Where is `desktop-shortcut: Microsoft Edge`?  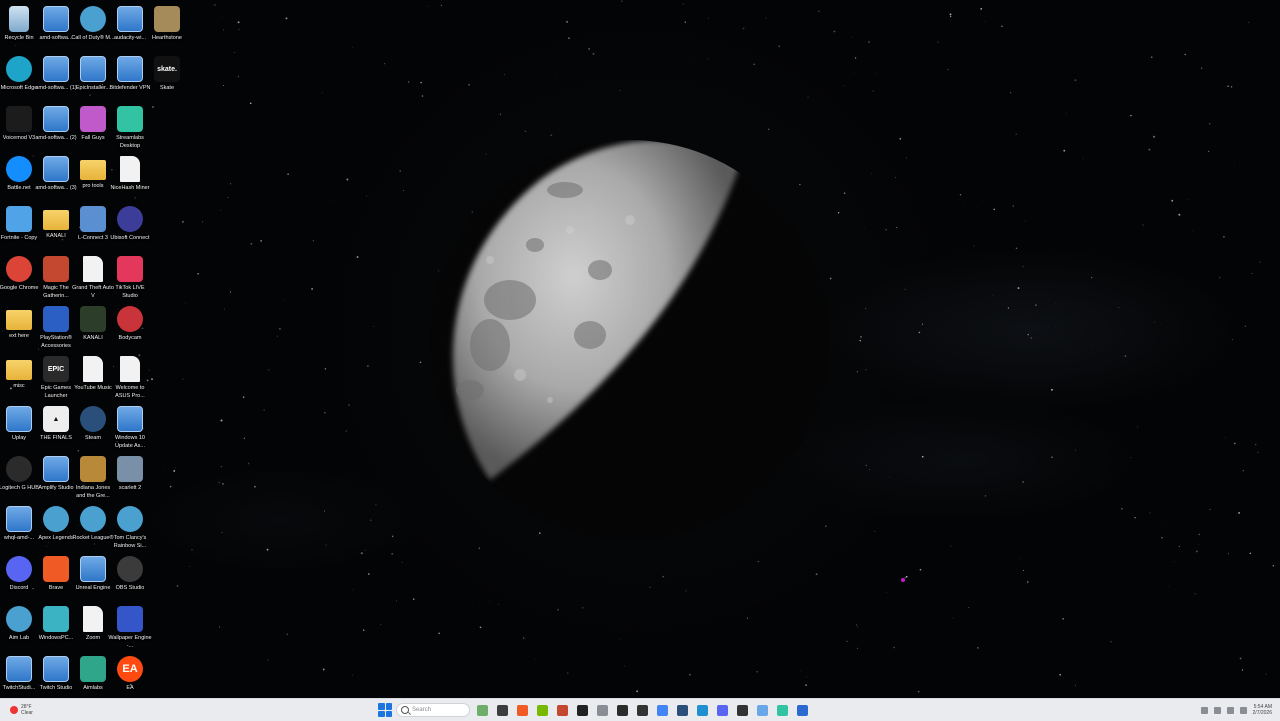 desktop-shortcut: Microsoft Edge is located at coordinates (19, 78).